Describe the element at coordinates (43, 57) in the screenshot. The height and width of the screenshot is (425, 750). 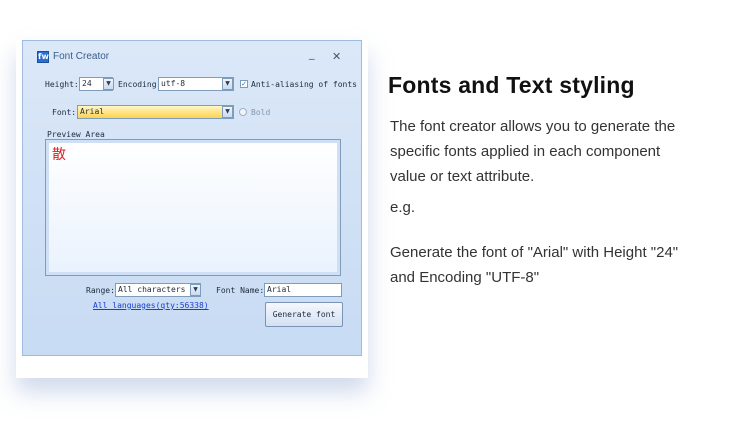
I see `app-icon: fw` at that location.